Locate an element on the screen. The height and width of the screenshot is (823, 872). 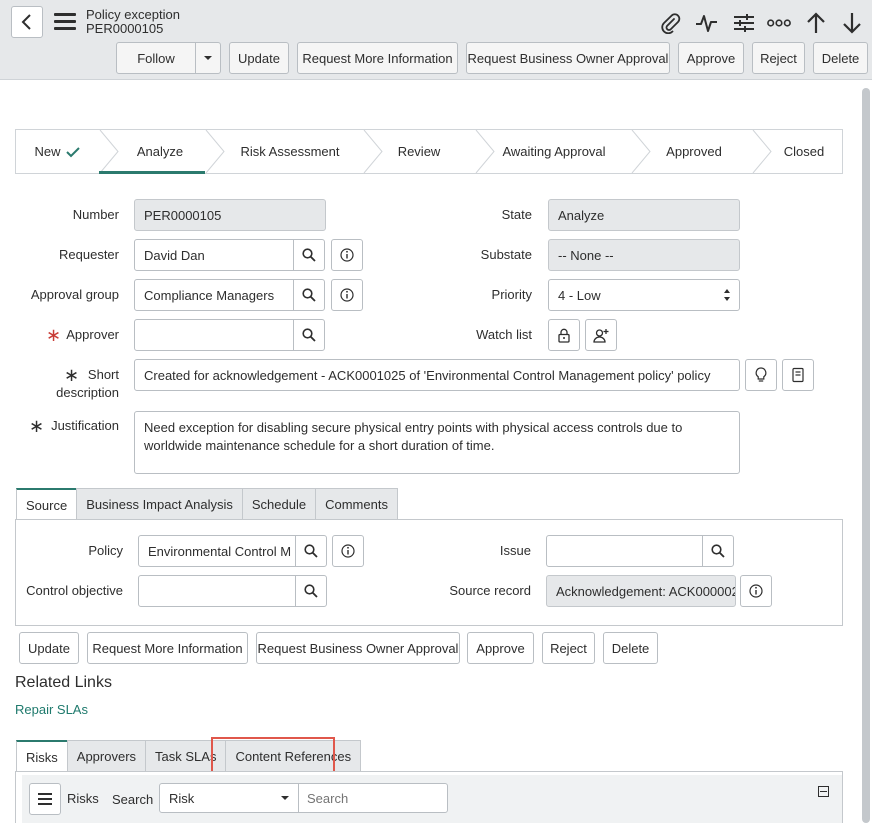
book-icon is located at coordinates (798, 375).